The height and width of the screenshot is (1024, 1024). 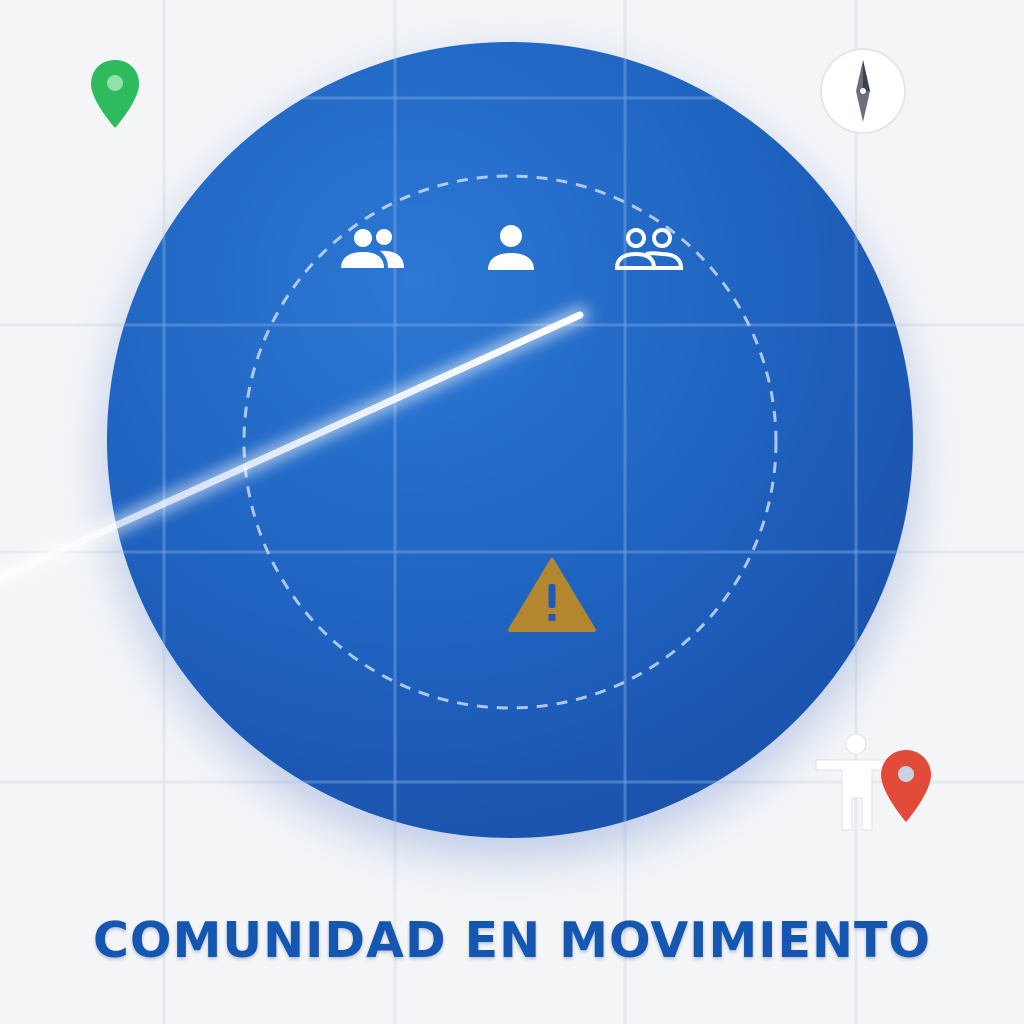 I want to click on compass-icon, so click(x=863, y=91).